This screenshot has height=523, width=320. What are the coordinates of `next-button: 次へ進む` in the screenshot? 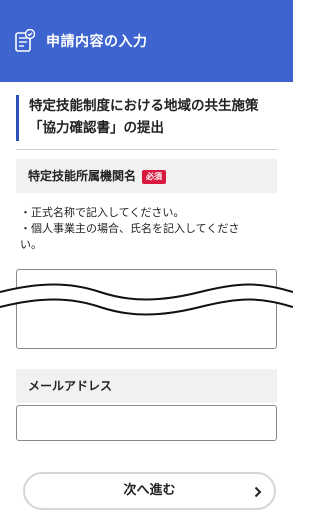 It's located at (149, 491).